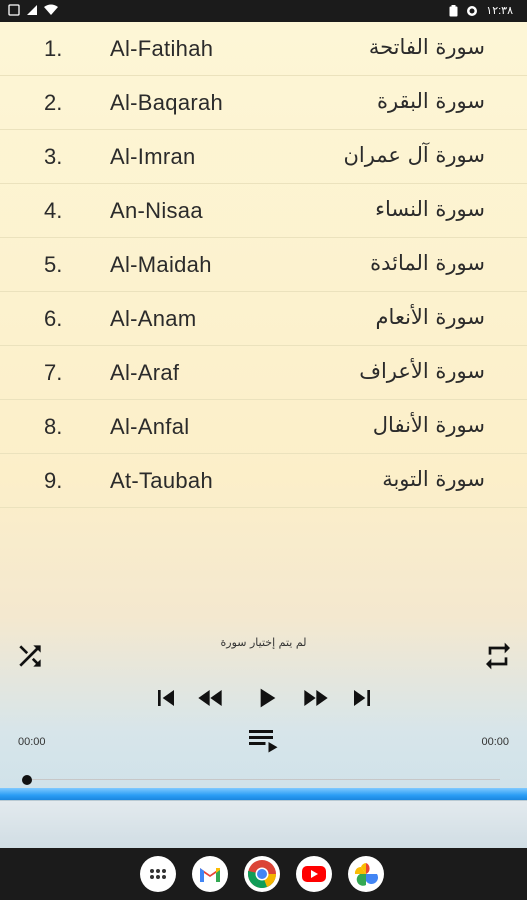 This screenshot has height=900, width=527. I want to click on taskbar, so click(263, 874).